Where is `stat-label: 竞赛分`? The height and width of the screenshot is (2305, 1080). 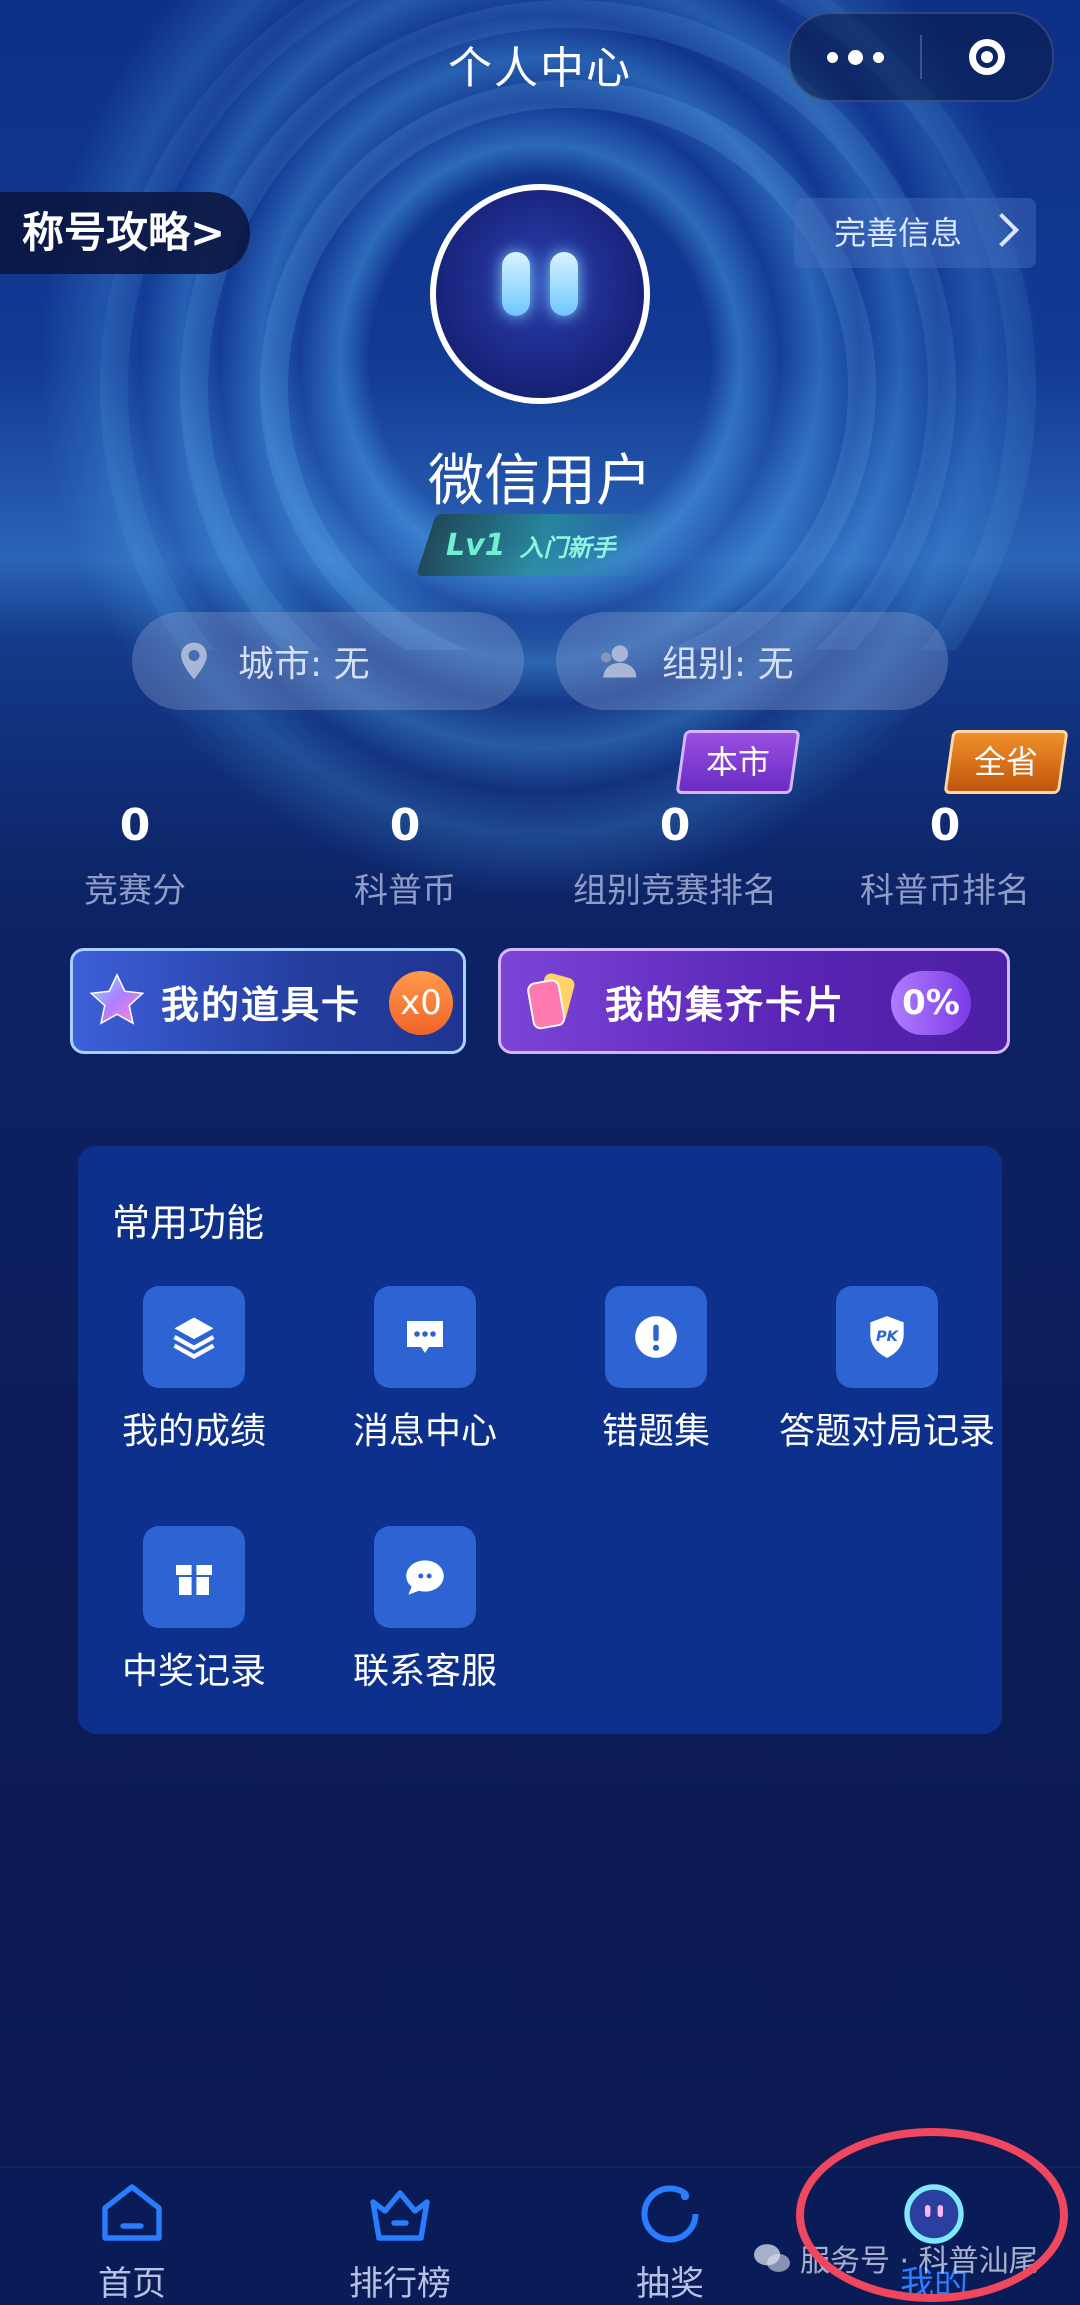 stat-label: 竞赛分 is located at coordinates (135, 891).